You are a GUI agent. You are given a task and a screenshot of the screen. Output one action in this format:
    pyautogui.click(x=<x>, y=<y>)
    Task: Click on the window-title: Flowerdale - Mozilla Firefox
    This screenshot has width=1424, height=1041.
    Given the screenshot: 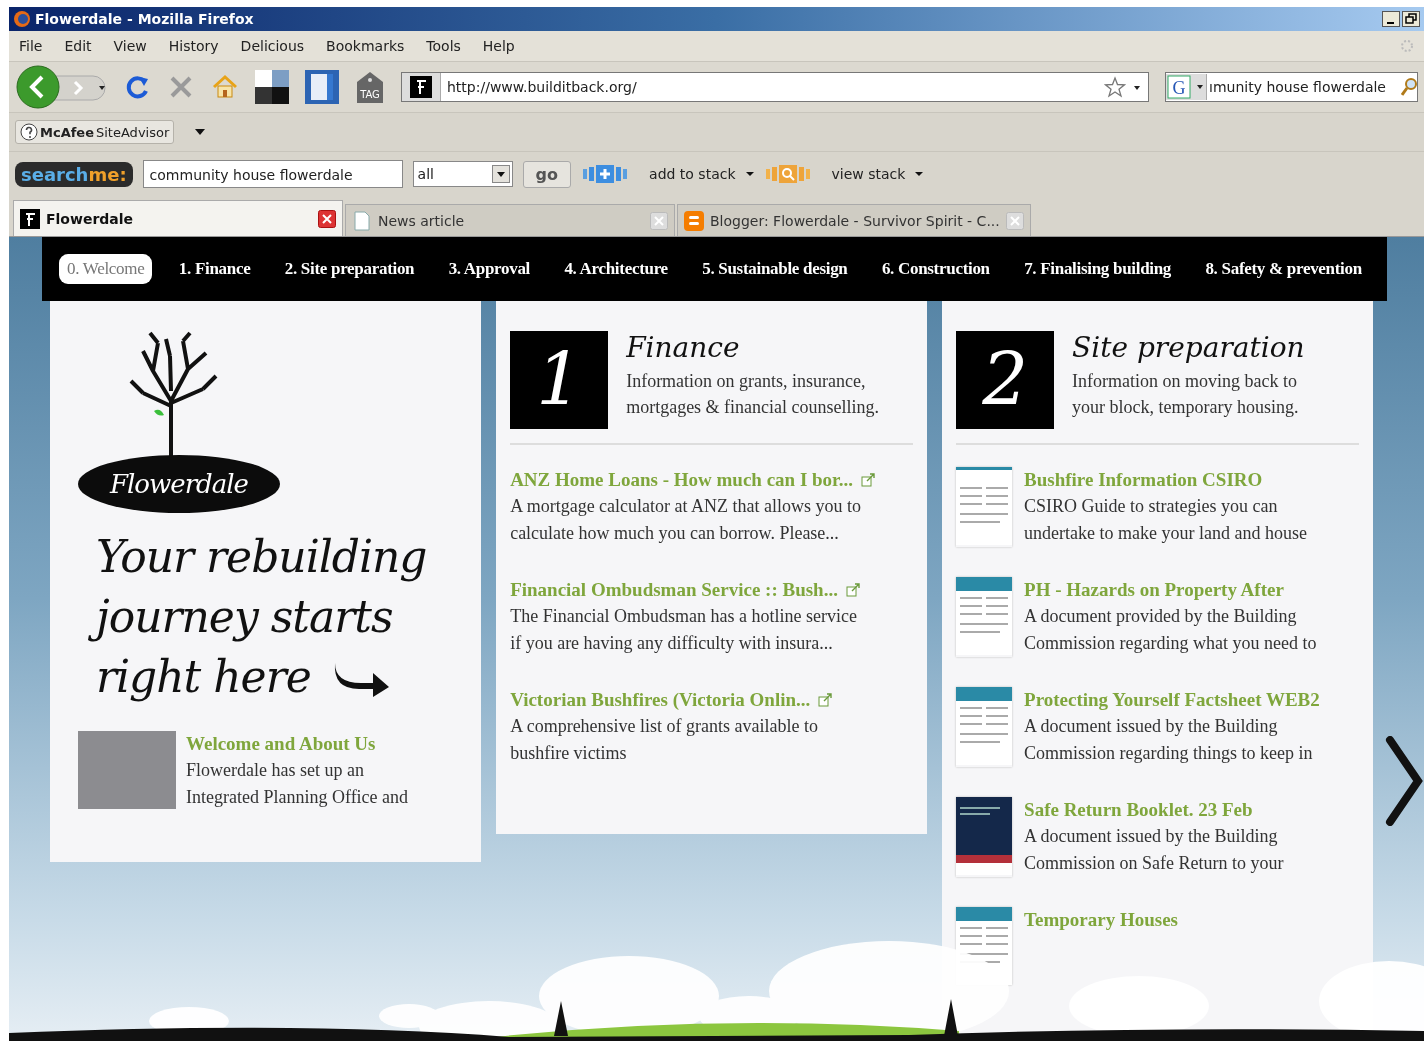 What is the action you would take?
    pyautogui.click(x=145, y=19)
    